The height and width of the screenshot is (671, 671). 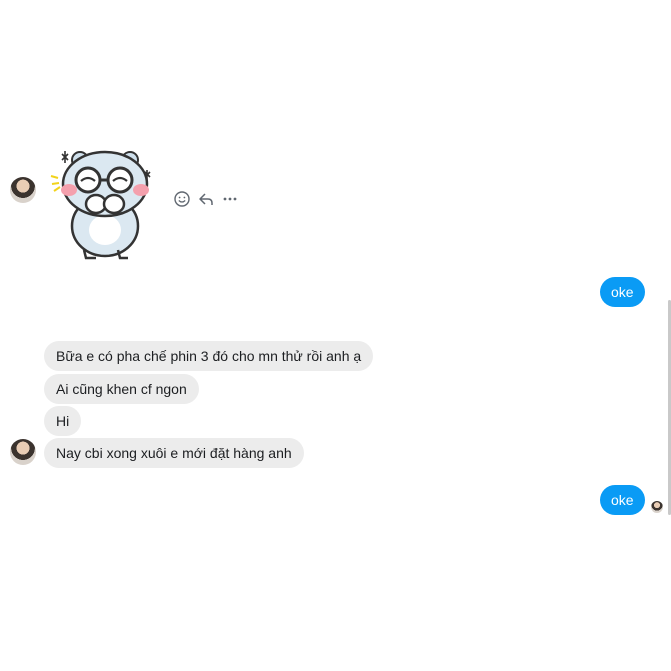 I want to click on incoming-message: Ai cũng khen cf ngon, so click(x=121, y=389).